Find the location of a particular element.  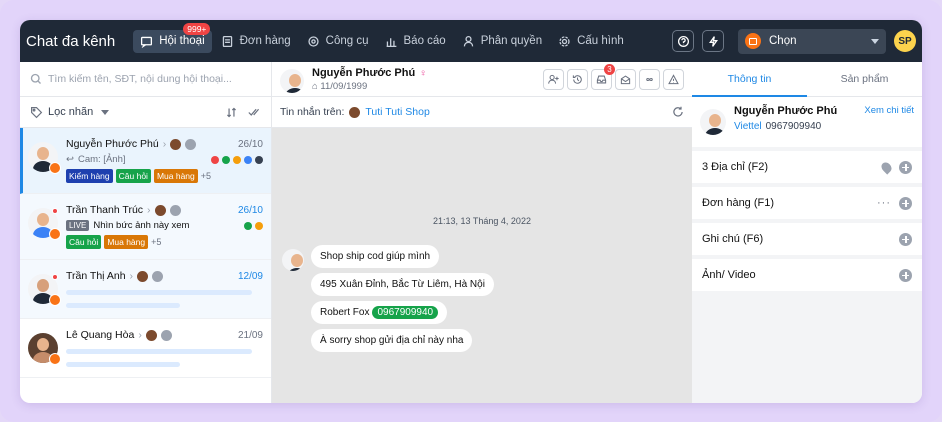

shopee-badge-icon is located at coordinates (55, 300).